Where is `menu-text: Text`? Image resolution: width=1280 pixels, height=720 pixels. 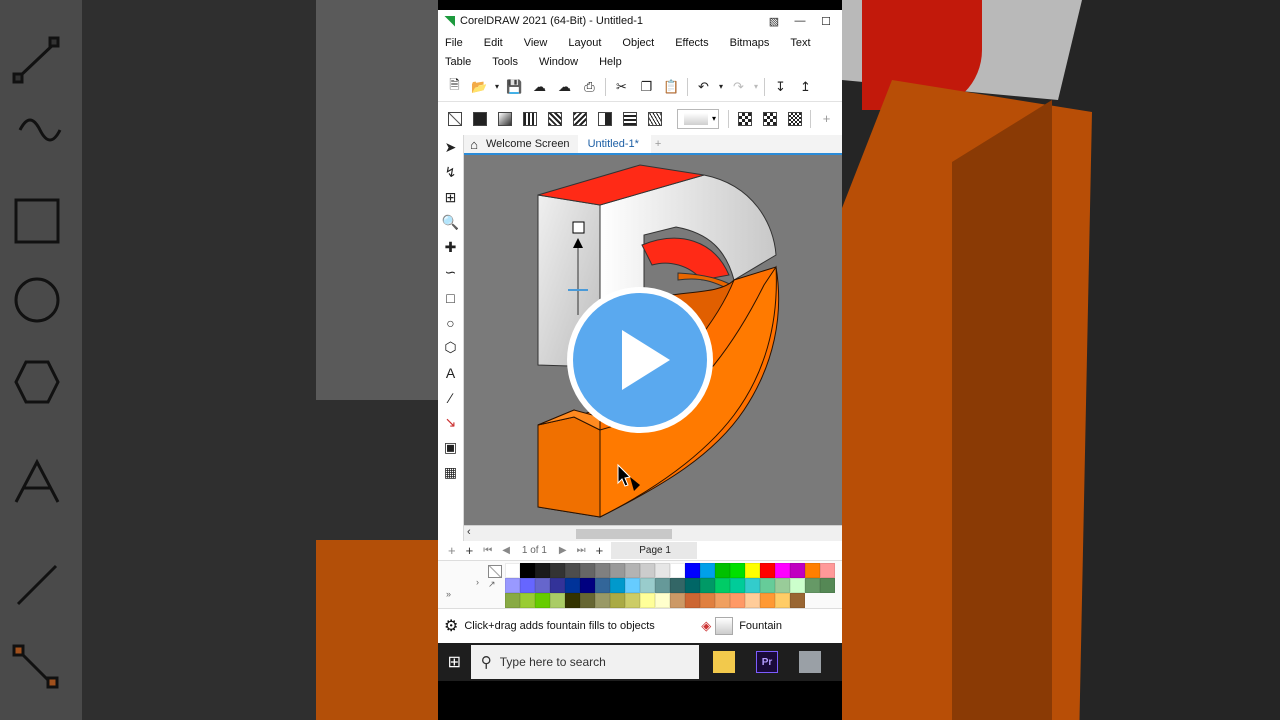
menu-text: Text is located at coordinates (800, 43).